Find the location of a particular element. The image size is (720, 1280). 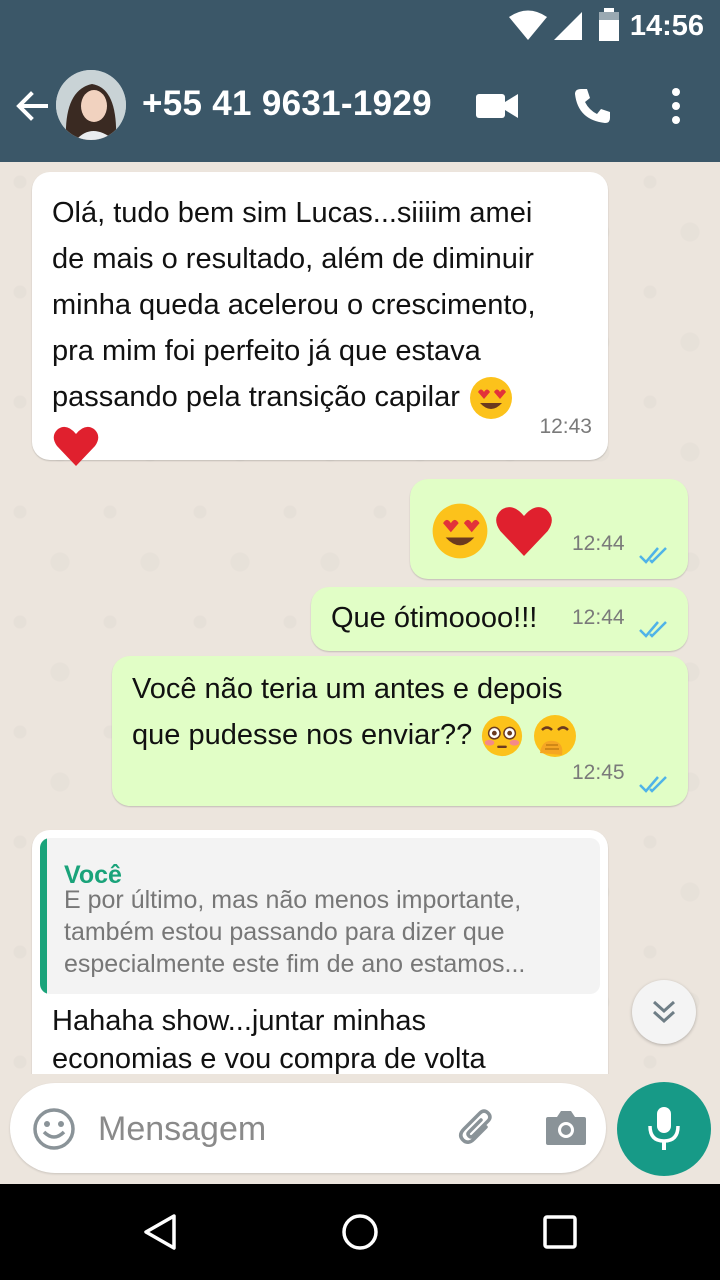

message-line: de mais o resultado, além de diminuir is located at coordinates (293, 259).